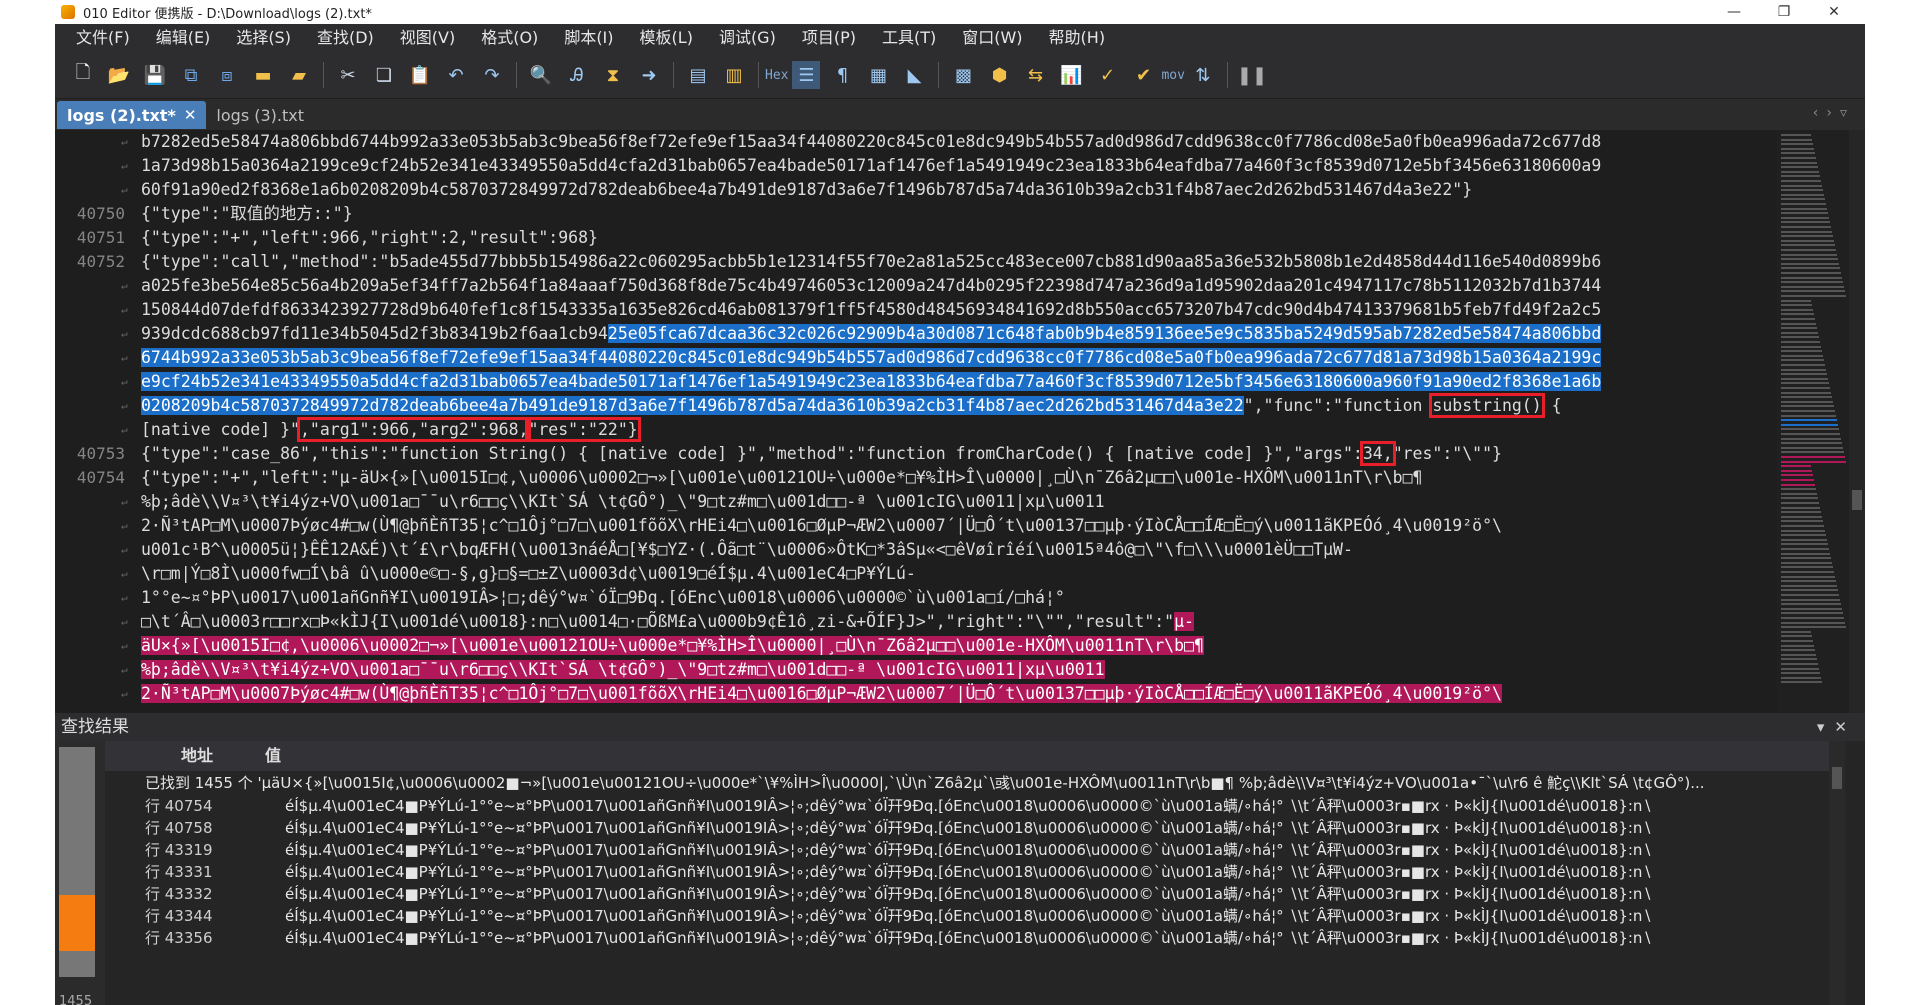 Image resolution: width=1920 pixels, height=1005 pixels. What do you see at coordinates (190, 115) in the screenshot?
I see `close-icon: ✕` at bounding box center [190, 115].